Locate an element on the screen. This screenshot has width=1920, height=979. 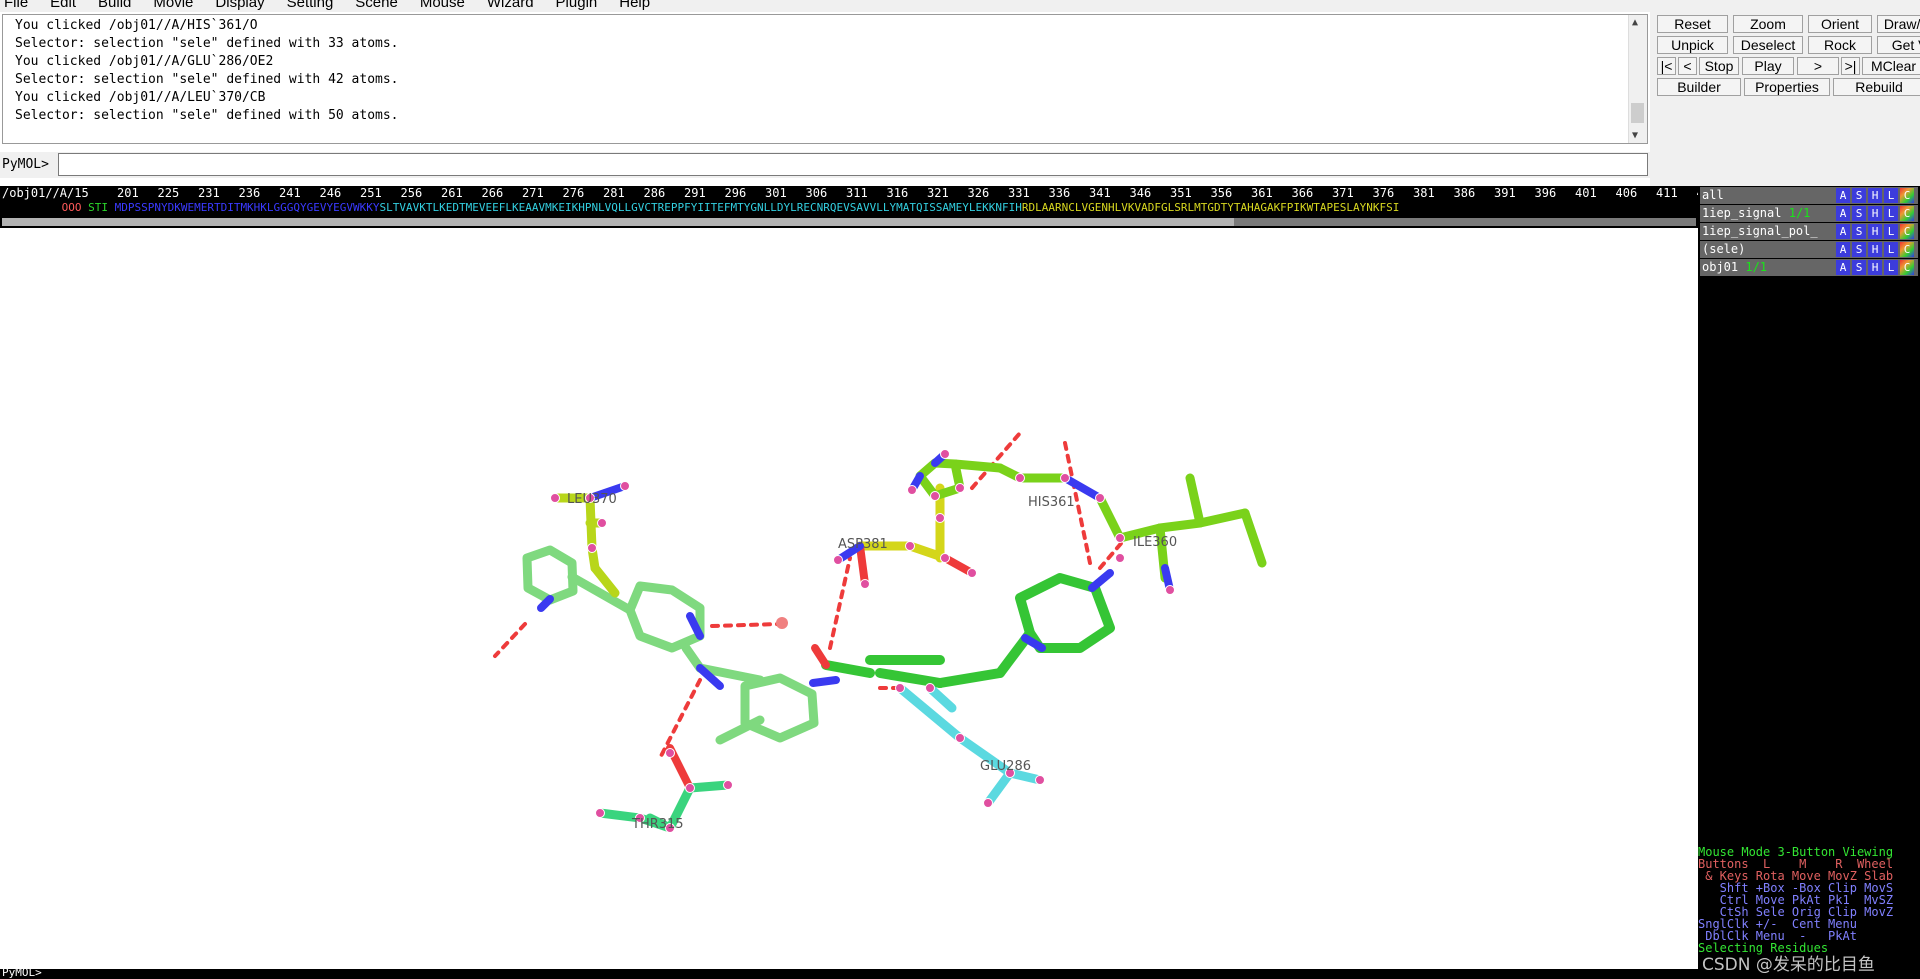
object-row-1iepsignalpol: 1iep_signal_pol_ ASHLC is located at coordinates (1809, 231).